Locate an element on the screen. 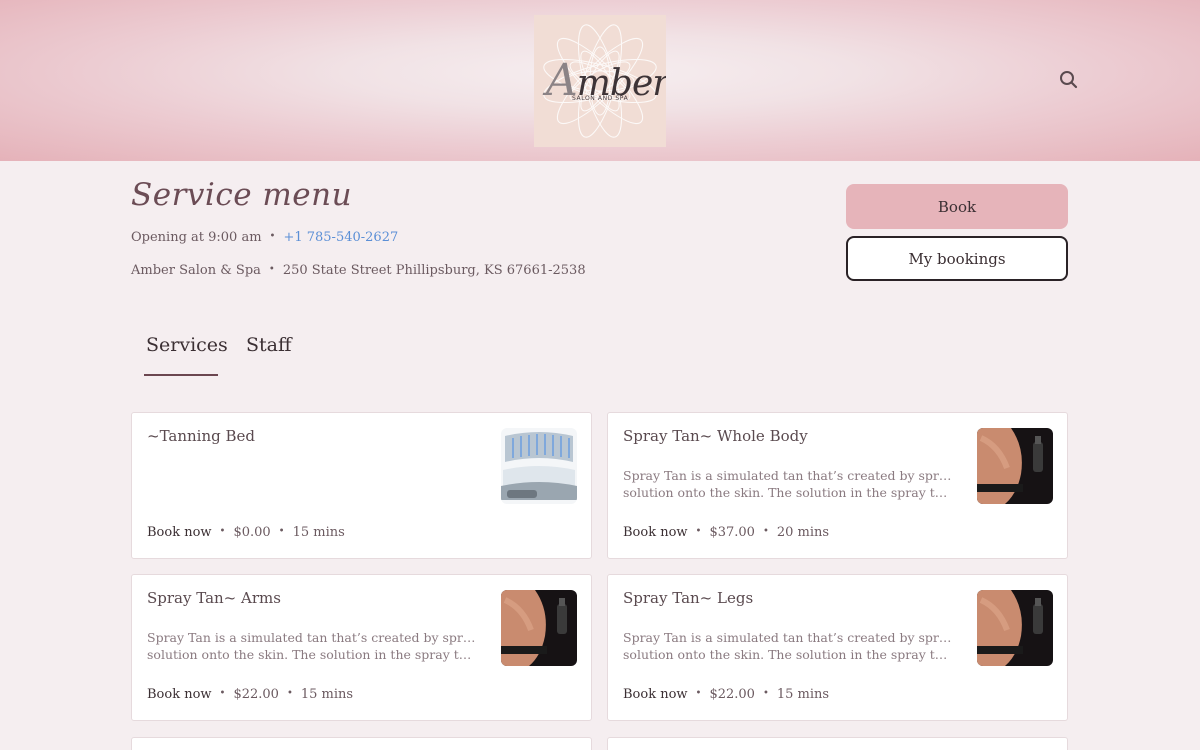  service-name: Spray Tan~ Legs is located at coordinates (688, 598).